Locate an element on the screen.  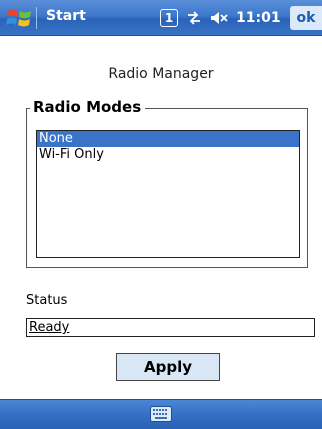
speaker-muted-icon is located at coordinates (219, 18).